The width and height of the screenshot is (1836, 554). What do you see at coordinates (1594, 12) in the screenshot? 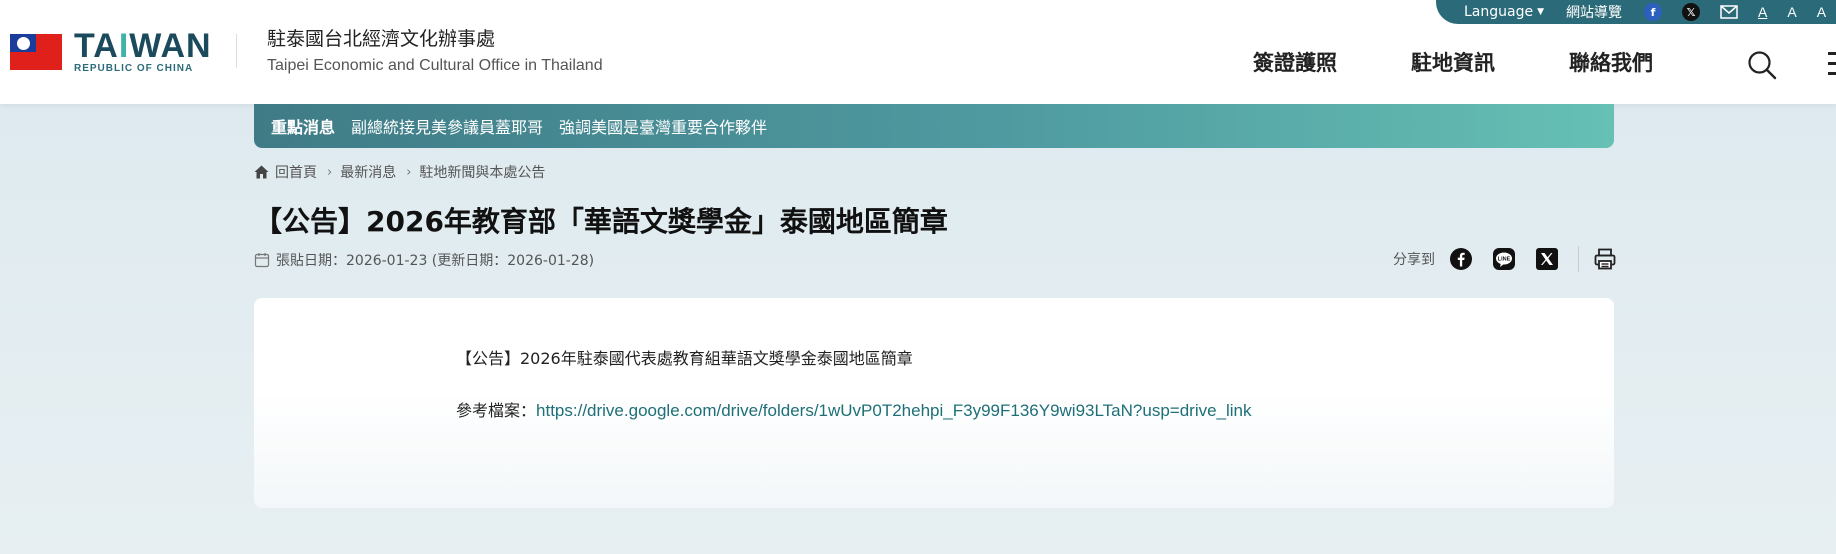
I see `sitemap-link: 網站導覽` at bounding box center [1594, 12].